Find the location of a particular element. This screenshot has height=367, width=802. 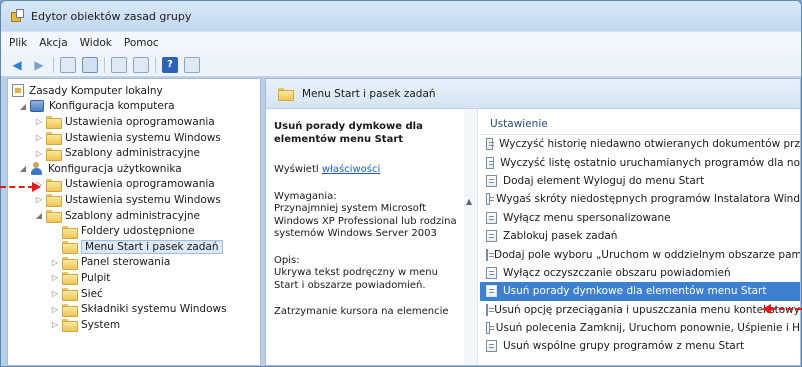

description-more-text: Zatrzymanie kursora na elemencie is located at coordinates (361, 311).